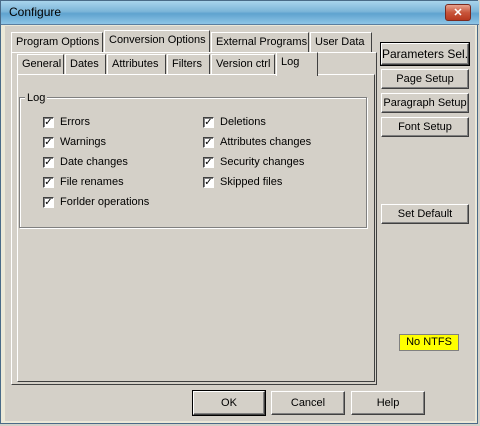  I want to click on tab-log: Log, so click(297, 64).